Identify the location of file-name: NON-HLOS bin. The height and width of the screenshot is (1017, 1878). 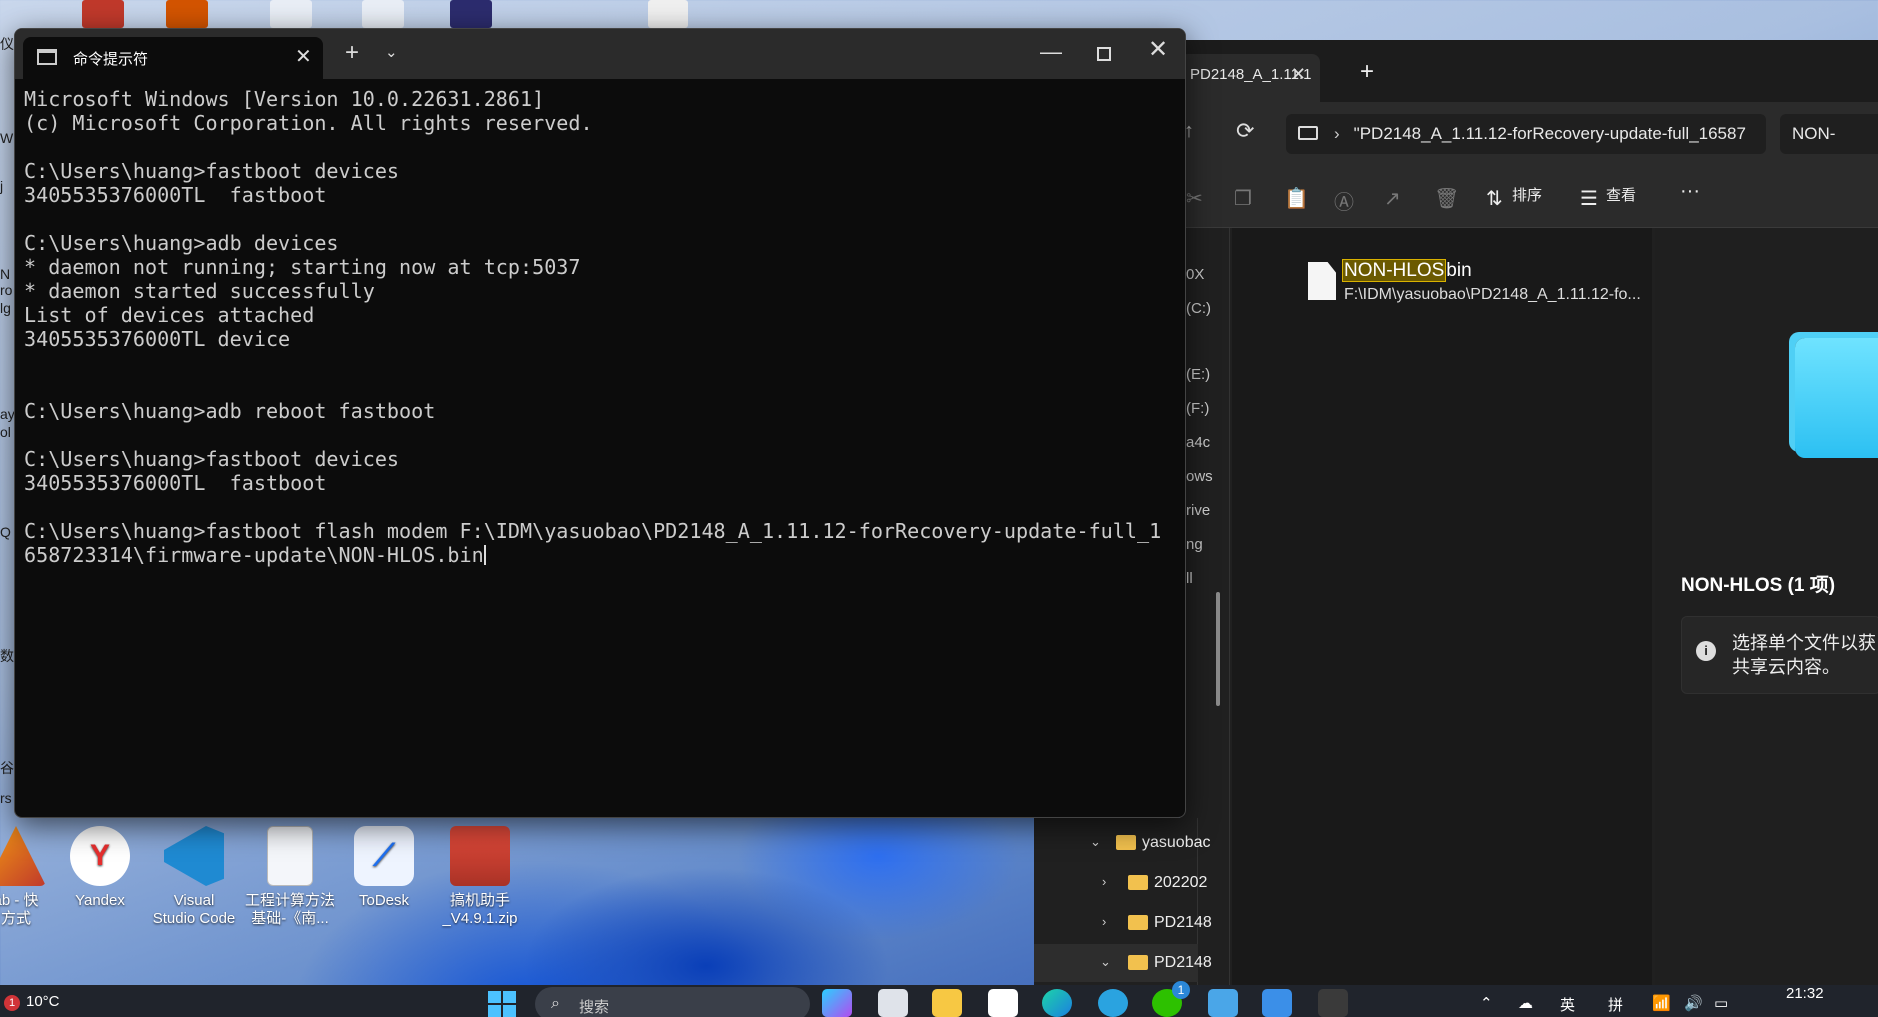
(1407, 270).